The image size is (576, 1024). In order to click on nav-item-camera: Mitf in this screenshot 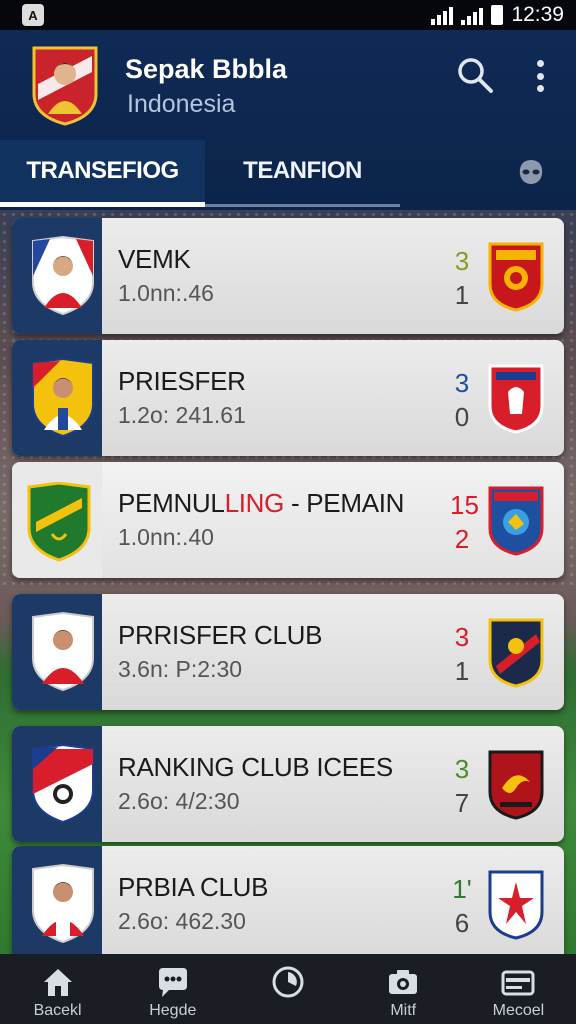, I will do `click(403, 989)`.